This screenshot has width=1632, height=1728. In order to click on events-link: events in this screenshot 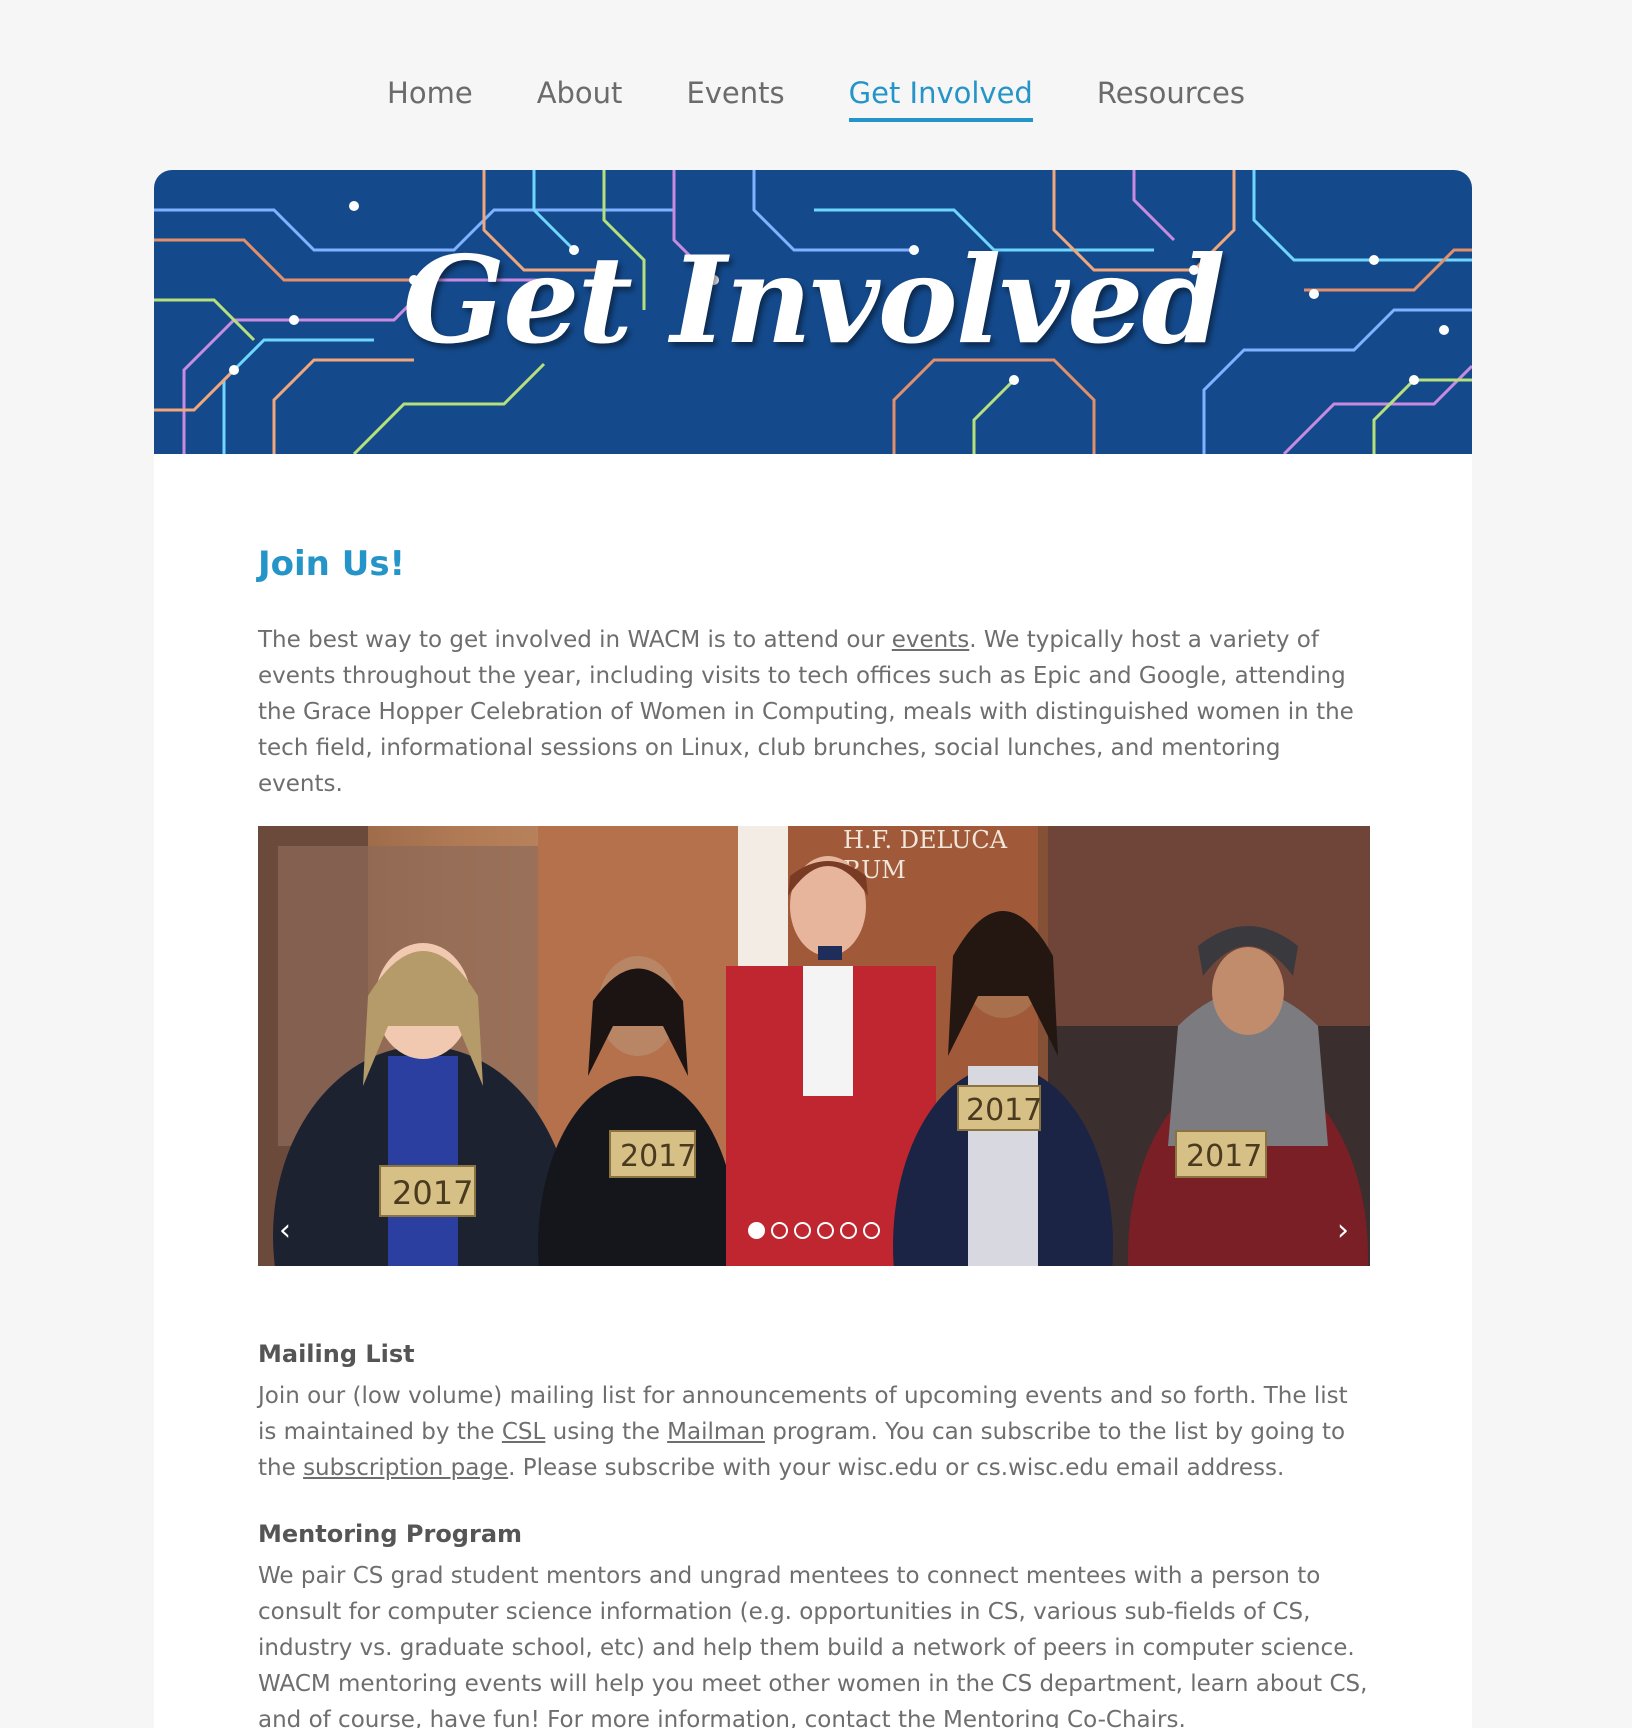, I will do `click(931, 640)`.